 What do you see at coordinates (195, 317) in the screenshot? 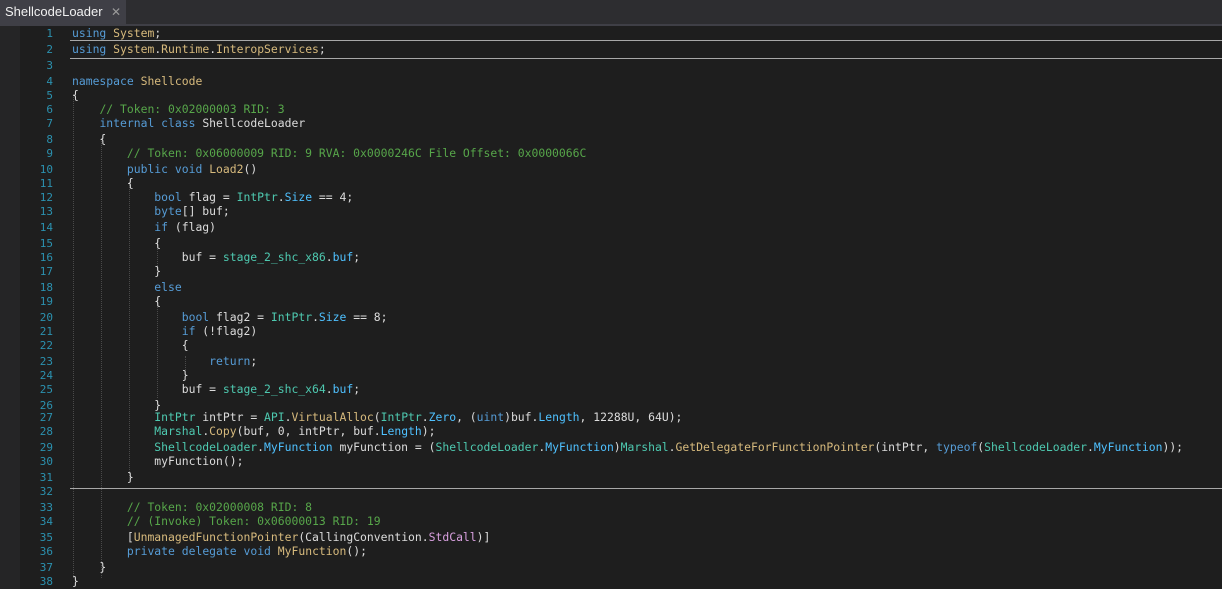
I see `code-token: bool` at bounding box center [195, 317].